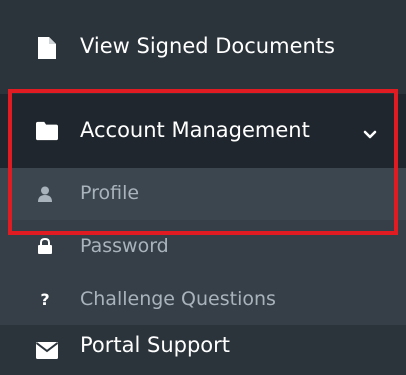  What do you see at coordinates (110, 193) in the screenshot?
I see `submenu-item-label: Profile` at bounding box center [110, 193].